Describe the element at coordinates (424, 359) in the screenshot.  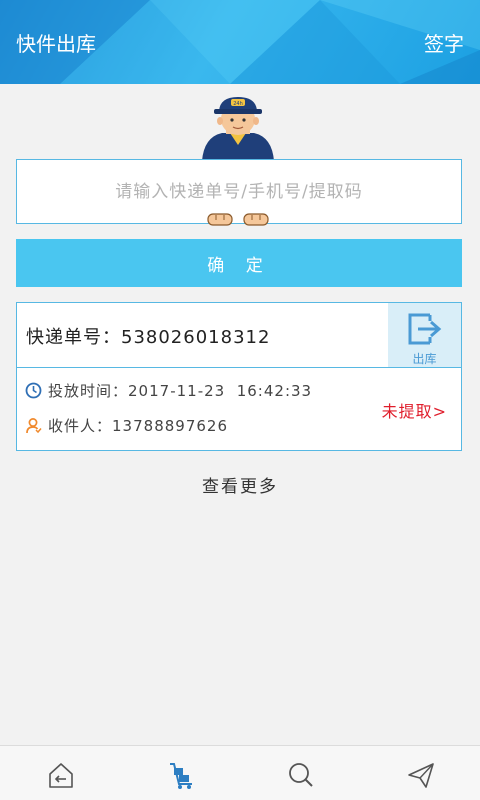
I see `checkout-label: 出库` at that location.